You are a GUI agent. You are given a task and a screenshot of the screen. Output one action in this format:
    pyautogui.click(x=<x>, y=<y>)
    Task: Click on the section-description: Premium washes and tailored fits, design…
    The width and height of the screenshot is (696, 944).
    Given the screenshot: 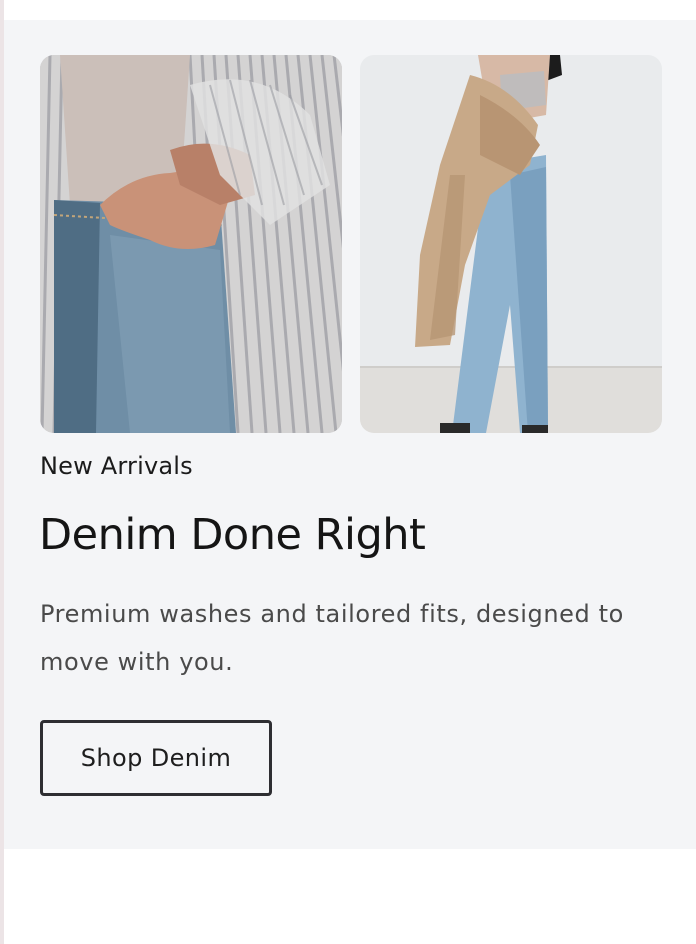 What is the action you would take?
    pyautogui.click(x=332, y=638)
    